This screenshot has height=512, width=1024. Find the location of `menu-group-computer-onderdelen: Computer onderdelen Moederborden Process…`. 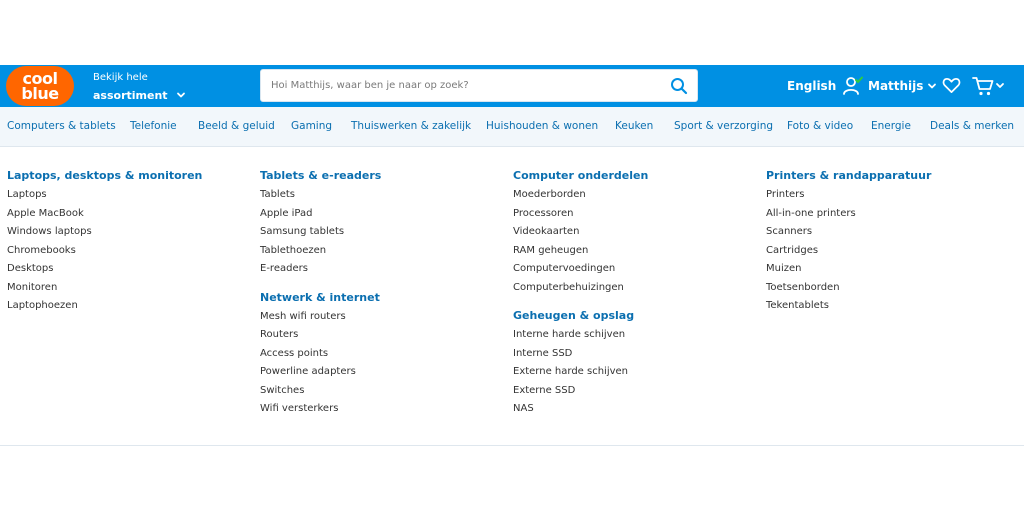

menu-group-computer-onderdelen: Computer onderdelen Moederborden Process… is located at coordinates (633, 232).